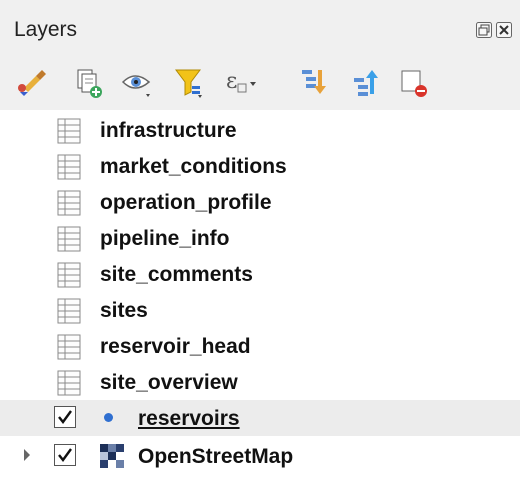 The height and width of the screenshot is (500, 520). What do you see at coordinates (189, 418) in the screenshot?
I see `layer-name: reservoirs` at bounding box center [189, 418].